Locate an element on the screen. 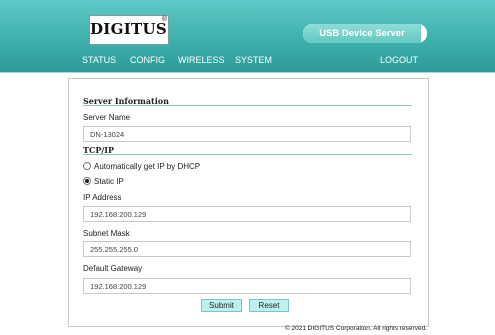 The height and width of the screenshot is (335, 495). ip-address-input is located at coordinates (247, 214).